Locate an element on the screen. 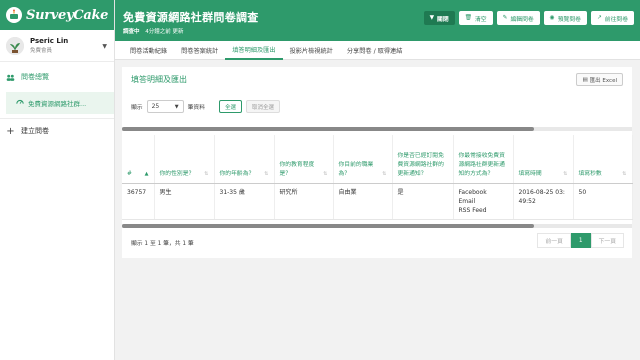 Image resolution: width=640 pixels, height=360 pixels. cell-job: 自由業 is located at coordinates (363, 201).